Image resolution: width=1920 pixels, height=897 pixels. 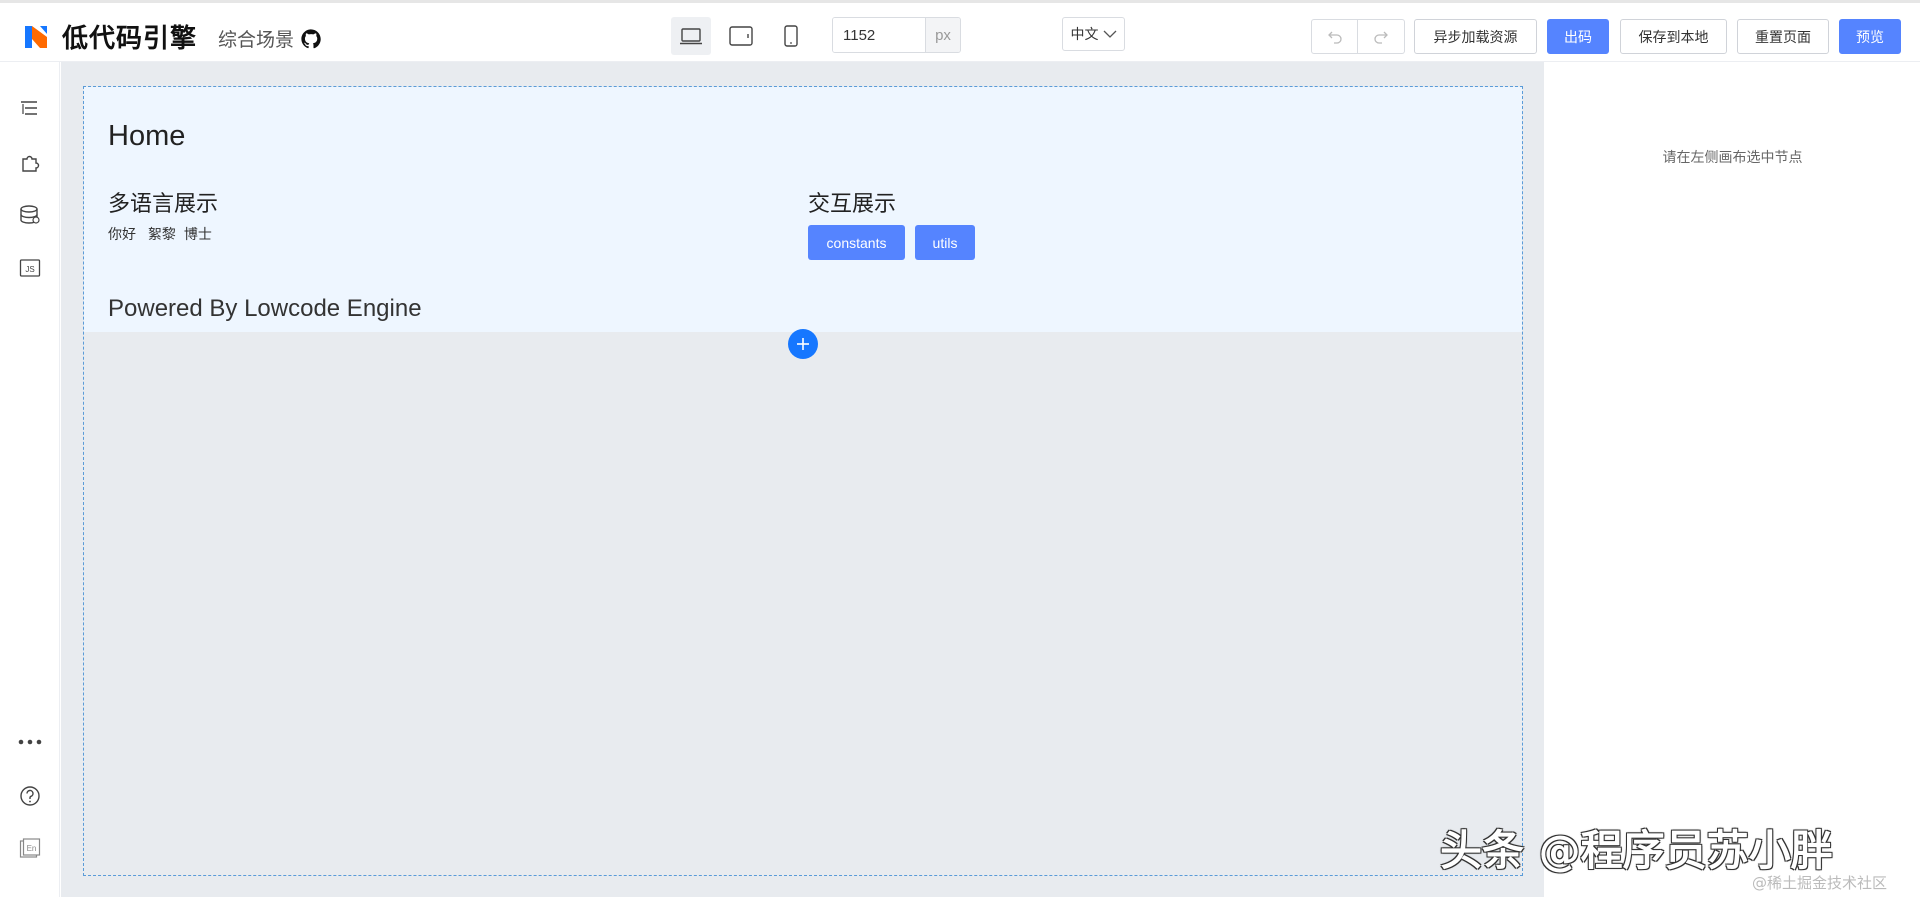 I want to click on reset-page-button: 重置页面, so click(x=1783, y=36).